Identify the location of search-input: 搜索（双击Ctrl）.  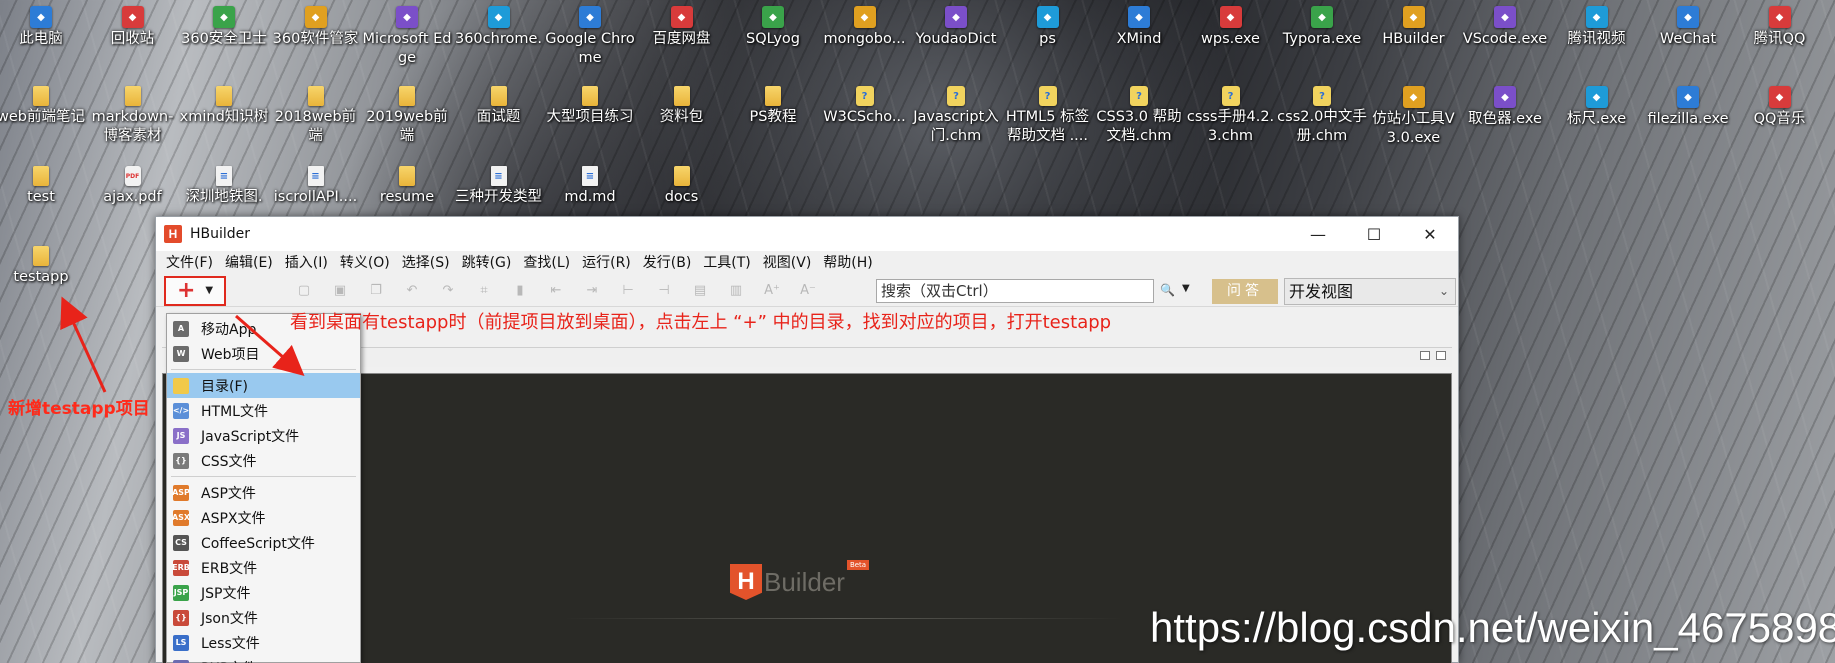
(1015, 291).